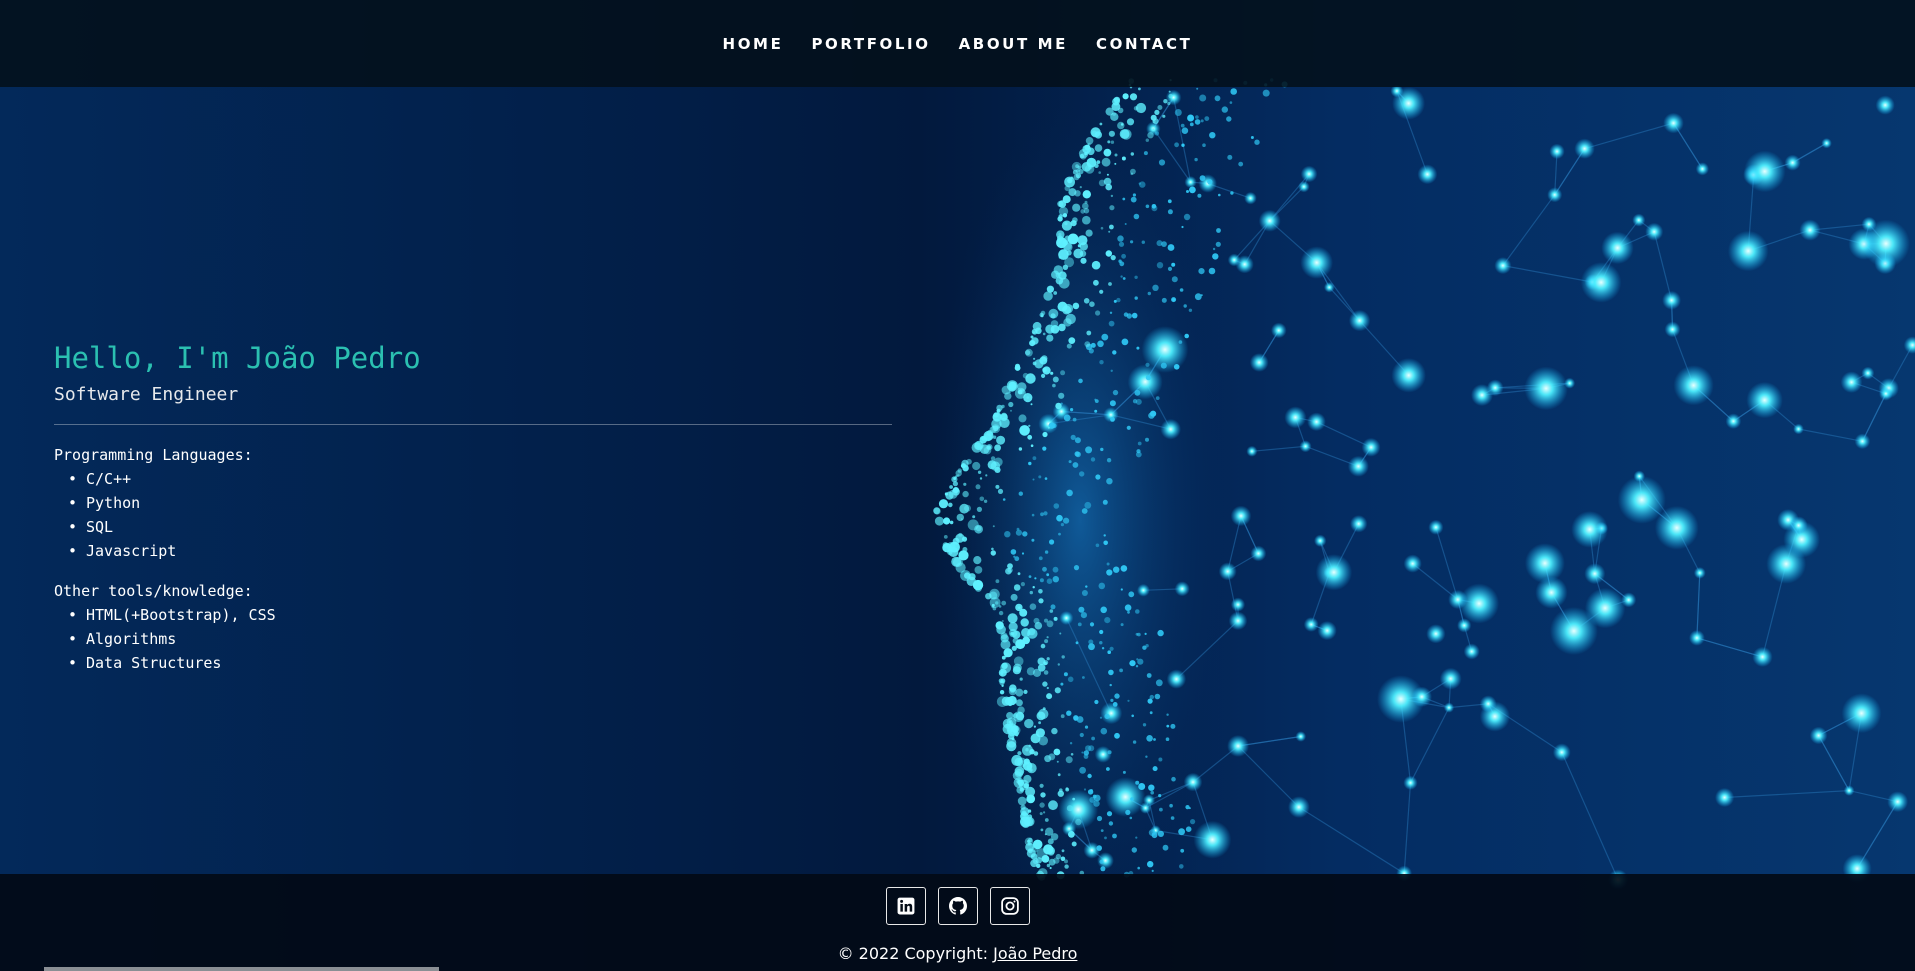 The width and height of the screenshot is (1915, 971). I want to click on list-item: Data Structures, so click(480, 663).